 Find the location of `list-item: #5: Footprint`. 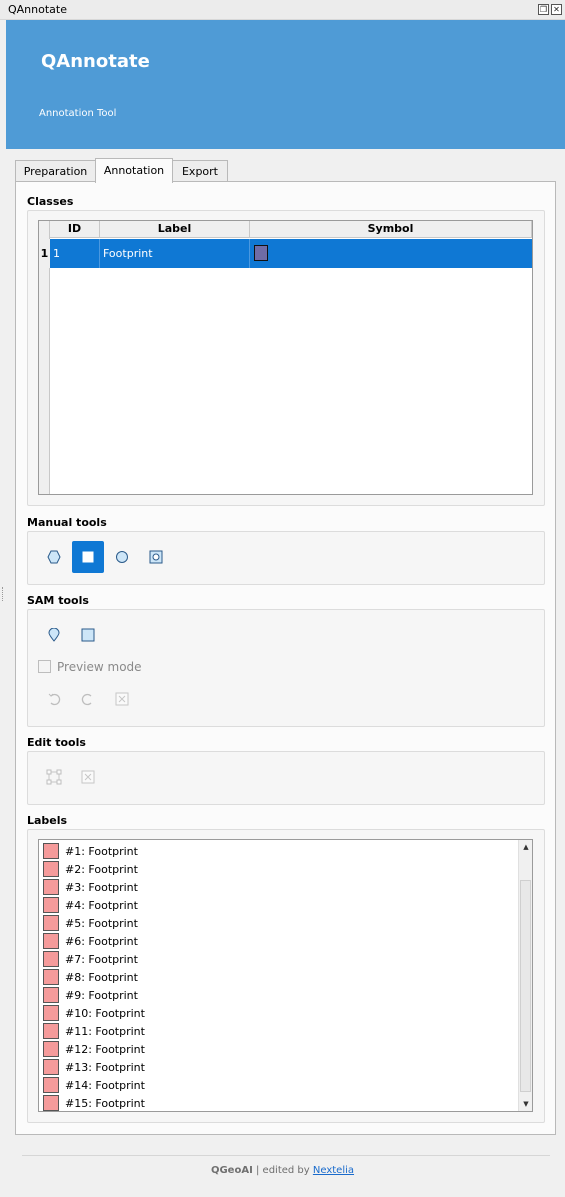

list-item: #5: Footprint is located at coordinates (278, 923).